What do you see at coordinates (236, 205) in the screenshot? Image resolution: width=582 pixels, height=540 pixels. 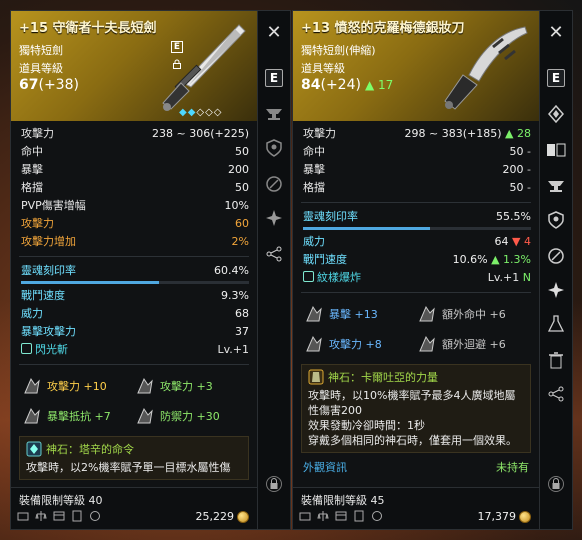 I see `stat-value: 10%` at bounding box center [236, 205].